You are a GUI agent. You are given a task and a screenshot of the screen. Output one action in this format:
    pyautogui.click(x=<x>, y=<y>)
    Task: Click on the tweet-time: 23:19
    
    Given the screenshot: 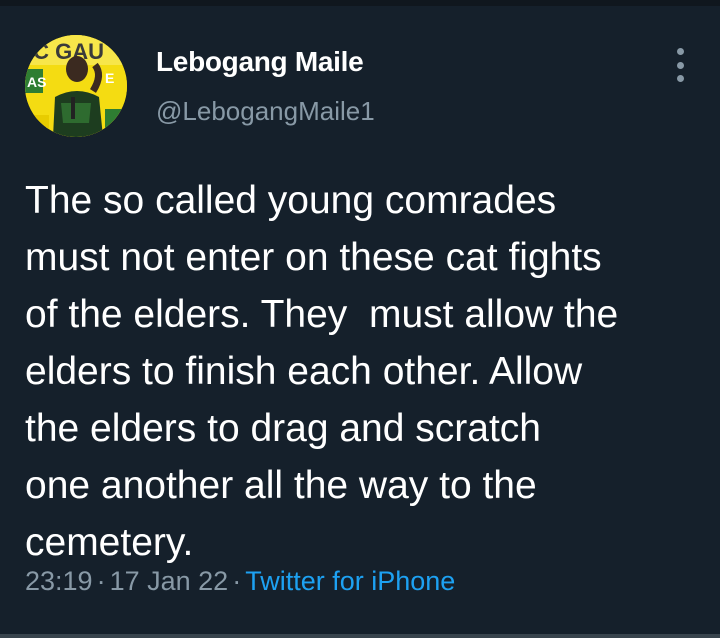 What is the action you would take?
    pyautogui.click(x=59, y=581)
    